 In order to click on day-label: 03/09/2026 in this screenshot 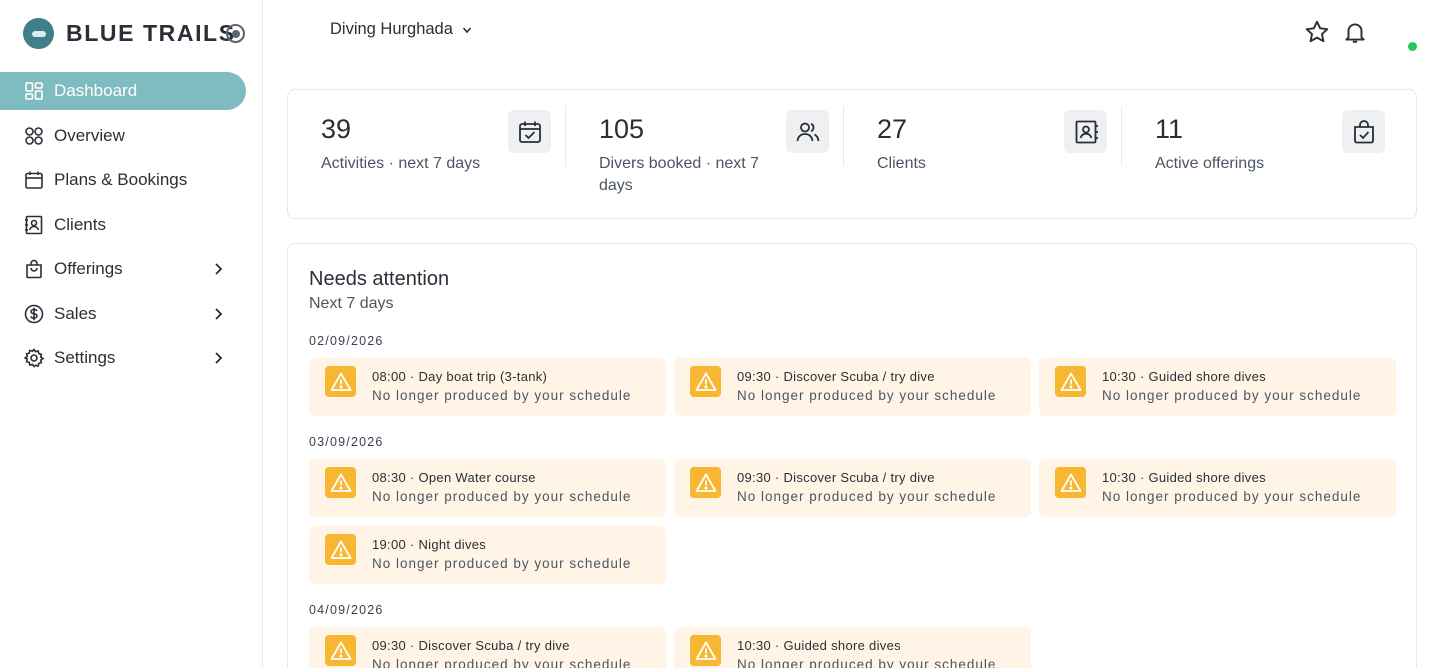, I will do `click(346, 442)`.